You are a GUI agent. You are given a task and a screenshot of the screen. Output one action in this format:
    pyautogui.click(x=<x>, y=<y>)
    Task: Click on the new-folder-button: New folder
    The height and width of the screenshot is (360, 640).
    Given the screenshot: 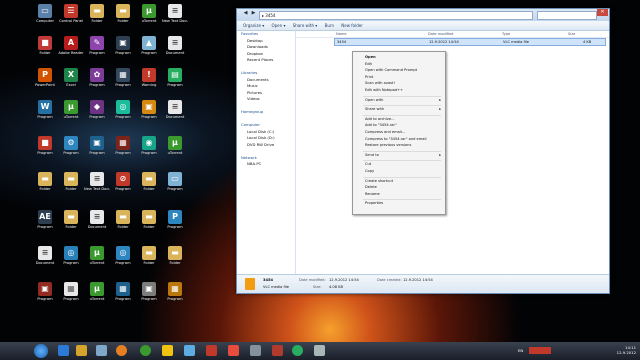 What is the action you would take?
    pyautogui.click(x=352, y=25)
    